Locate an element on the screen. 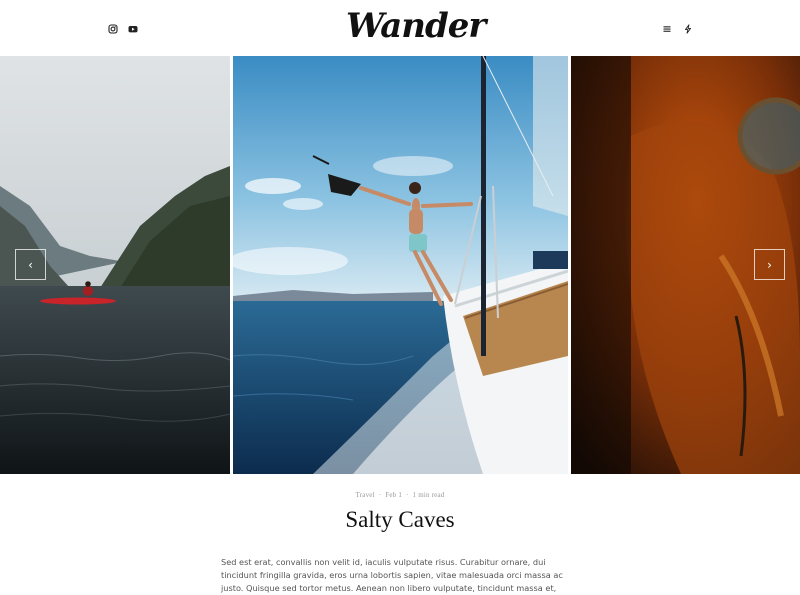 This screenshot has height=595, width=800. social-links is located at coordinates (123, 27).